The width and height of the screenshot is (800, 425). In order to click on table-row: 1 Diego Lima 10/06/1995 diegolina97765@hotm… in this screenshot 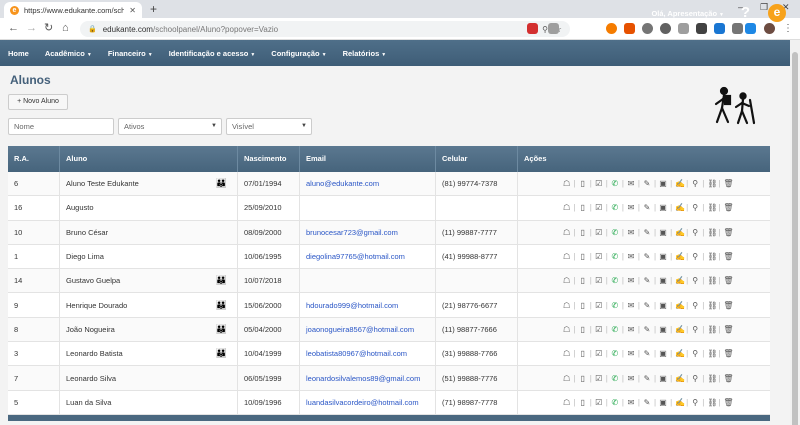, I will do `click(389, 257)`.